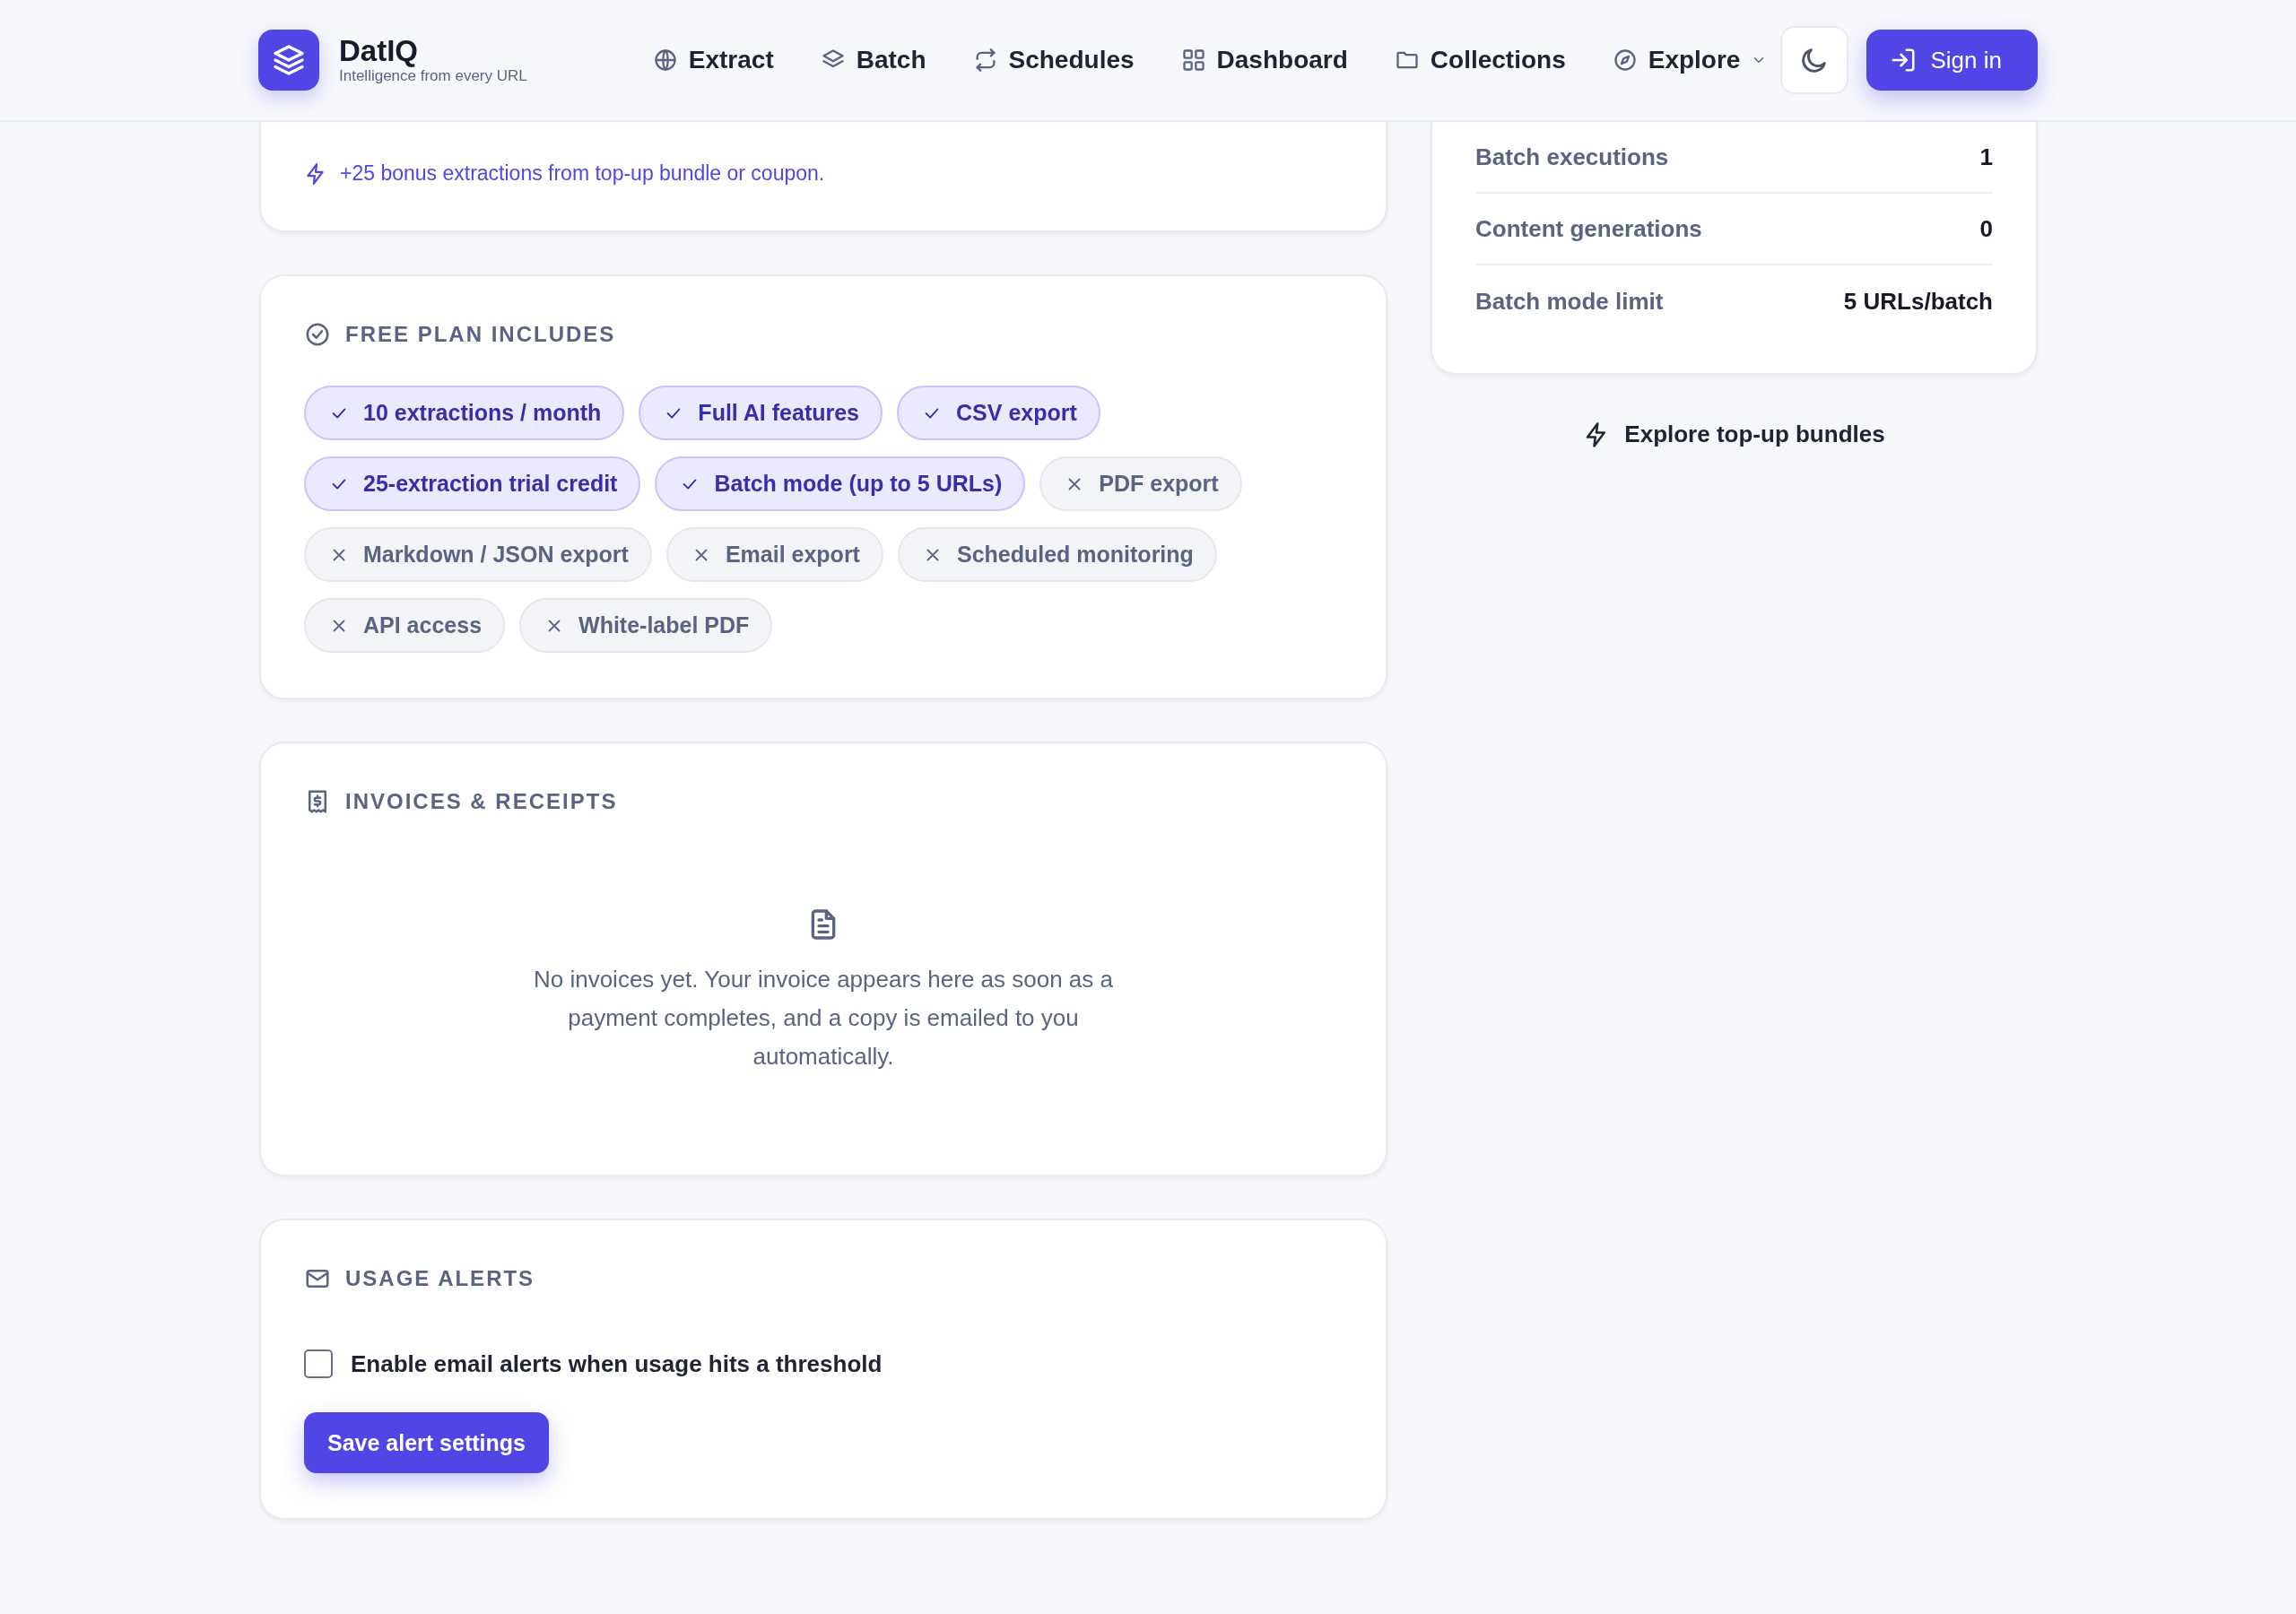  Describe the element at coordinates (317, 334) in the screenshot. I see `check-circle-icon` at that location.